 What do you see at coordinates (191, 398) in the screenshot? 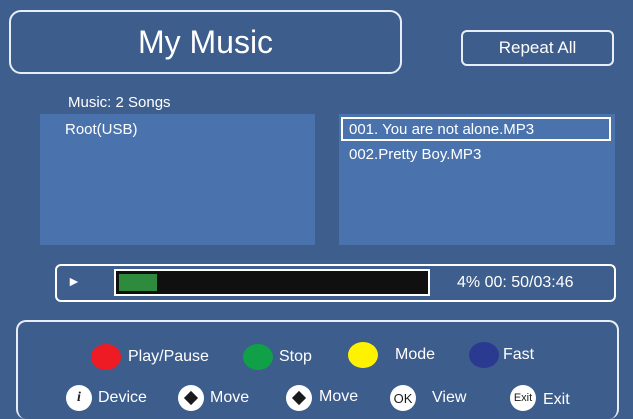
I see `up-down-arrow-icon` at bounding box center [191, 398].